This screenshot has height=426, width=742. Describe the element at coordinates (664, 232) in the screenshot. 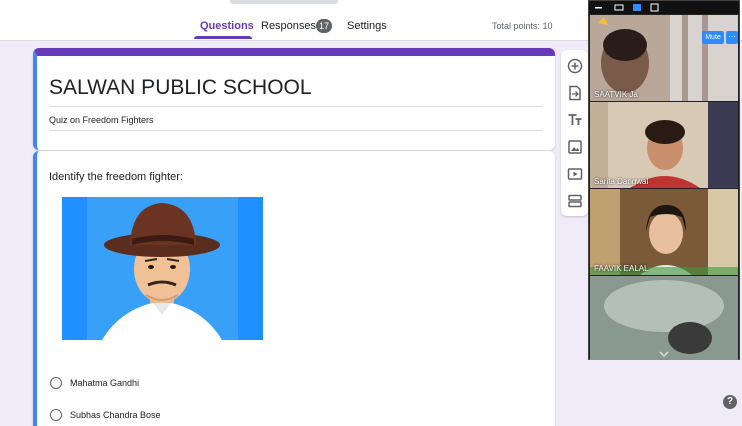

I see `participant-tile: FAAVIK EALAL` at that location.